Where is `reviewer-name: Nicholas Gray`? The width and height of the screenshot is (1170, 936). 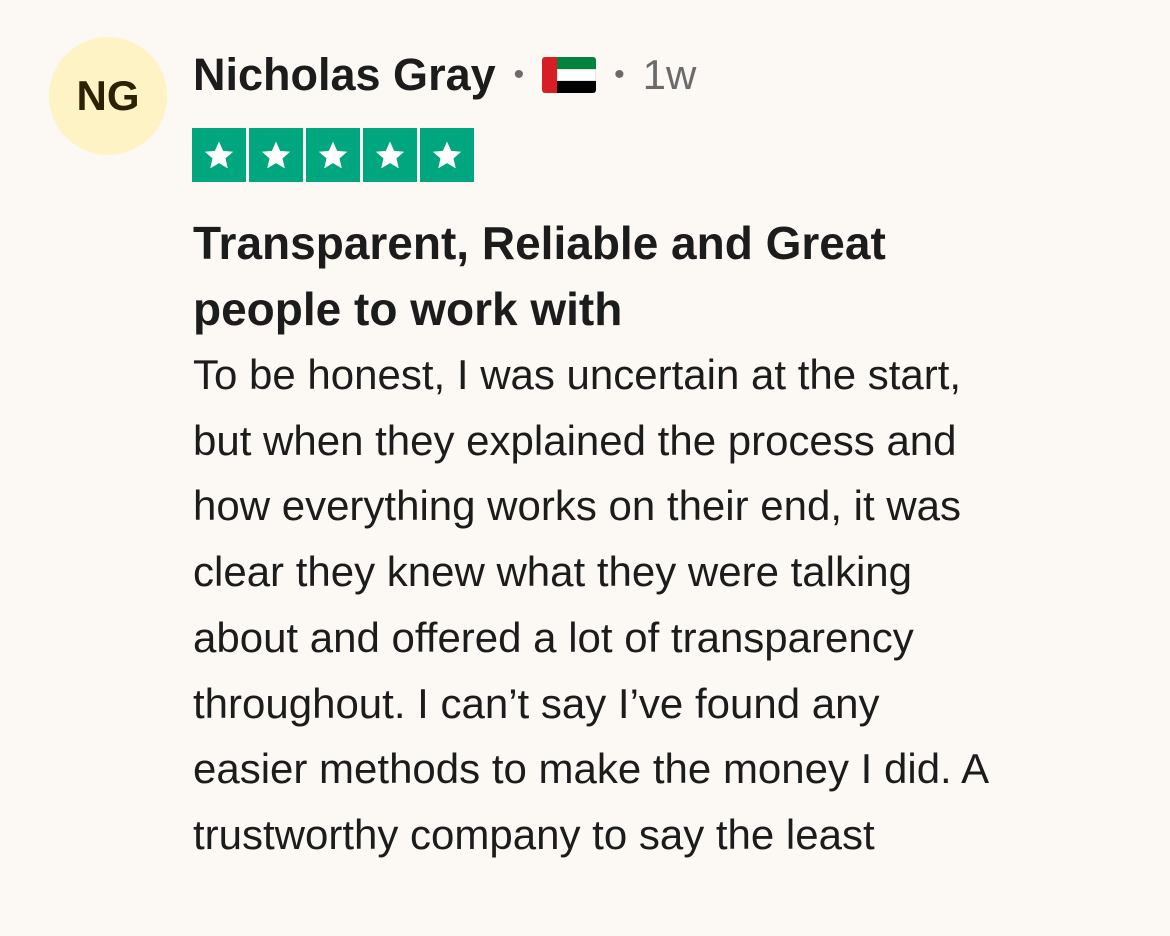
reviewer-name: Nicholas Gray is located at coordinates (344, 75).